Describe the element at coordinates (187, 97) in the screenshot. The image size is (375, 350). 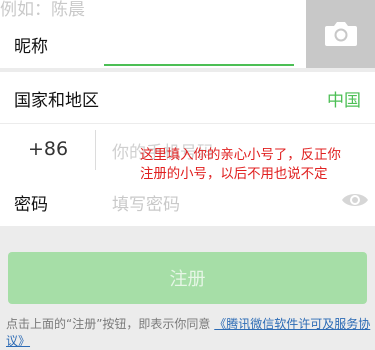
I see `region-row: 国家和地区 中国` at that location.